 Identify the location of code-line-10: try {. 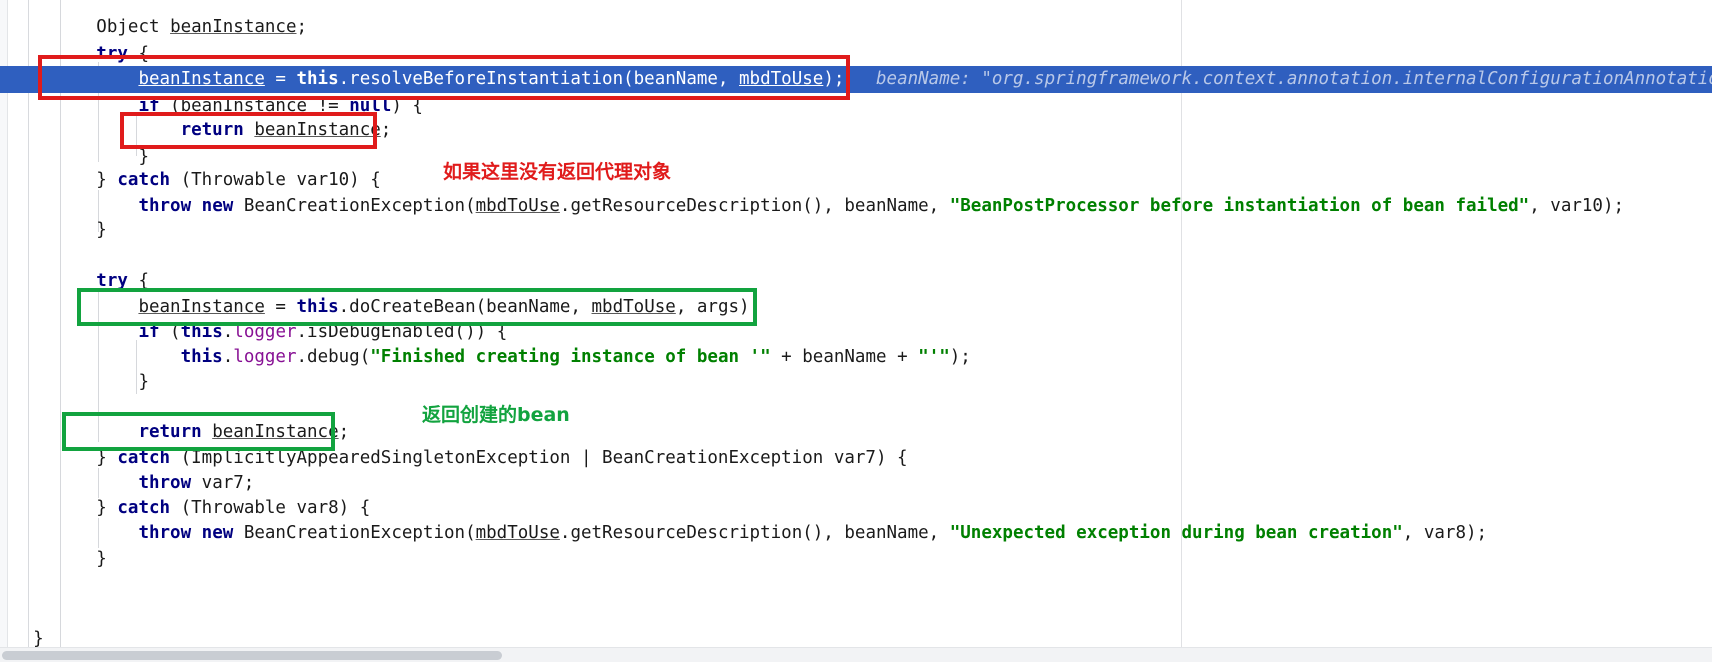
(856, 281).